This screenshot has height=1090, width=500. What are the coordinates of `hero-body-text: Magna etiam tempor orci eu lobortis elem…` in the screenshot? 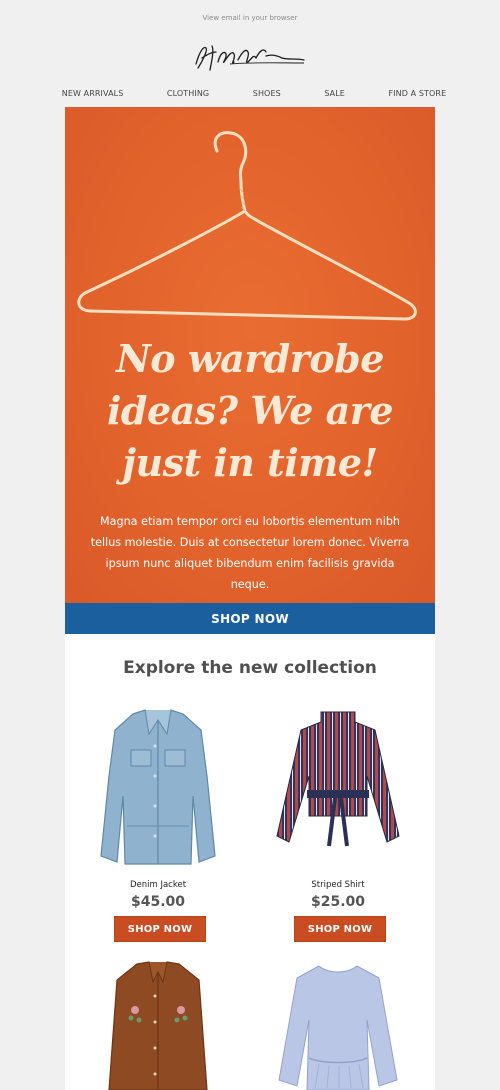 It's located at (250, 553).